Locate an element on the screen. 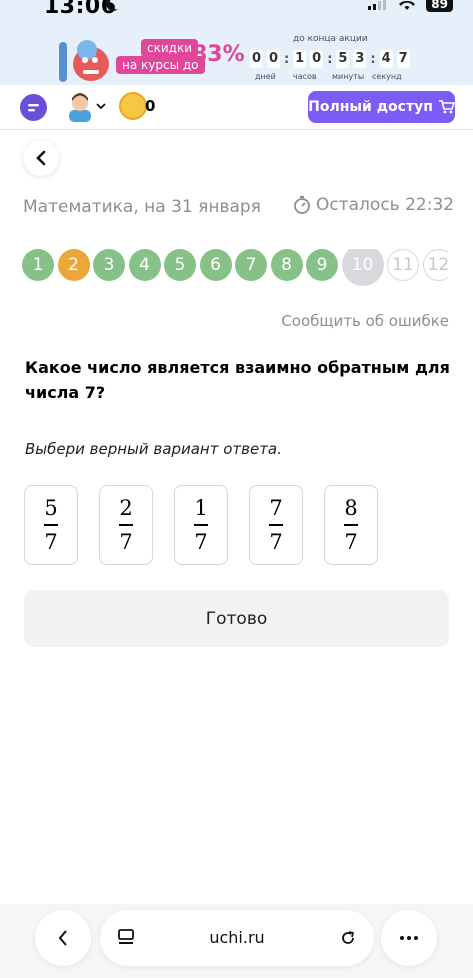 Image resolution: width=473 pixels, height=978 pixels. answer-hint: Выбери верный вариант ответа. is located at coordinates (153, 449).